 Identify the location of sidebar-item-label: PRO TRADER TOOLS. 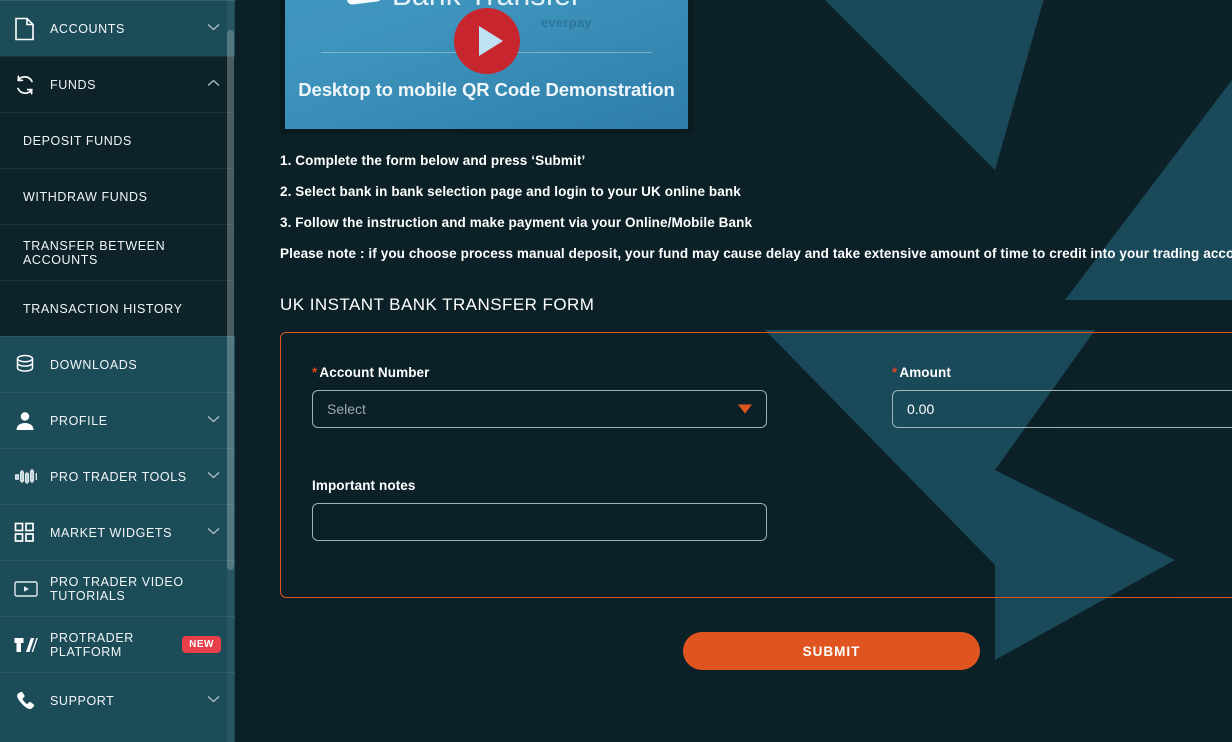
(118, 476).